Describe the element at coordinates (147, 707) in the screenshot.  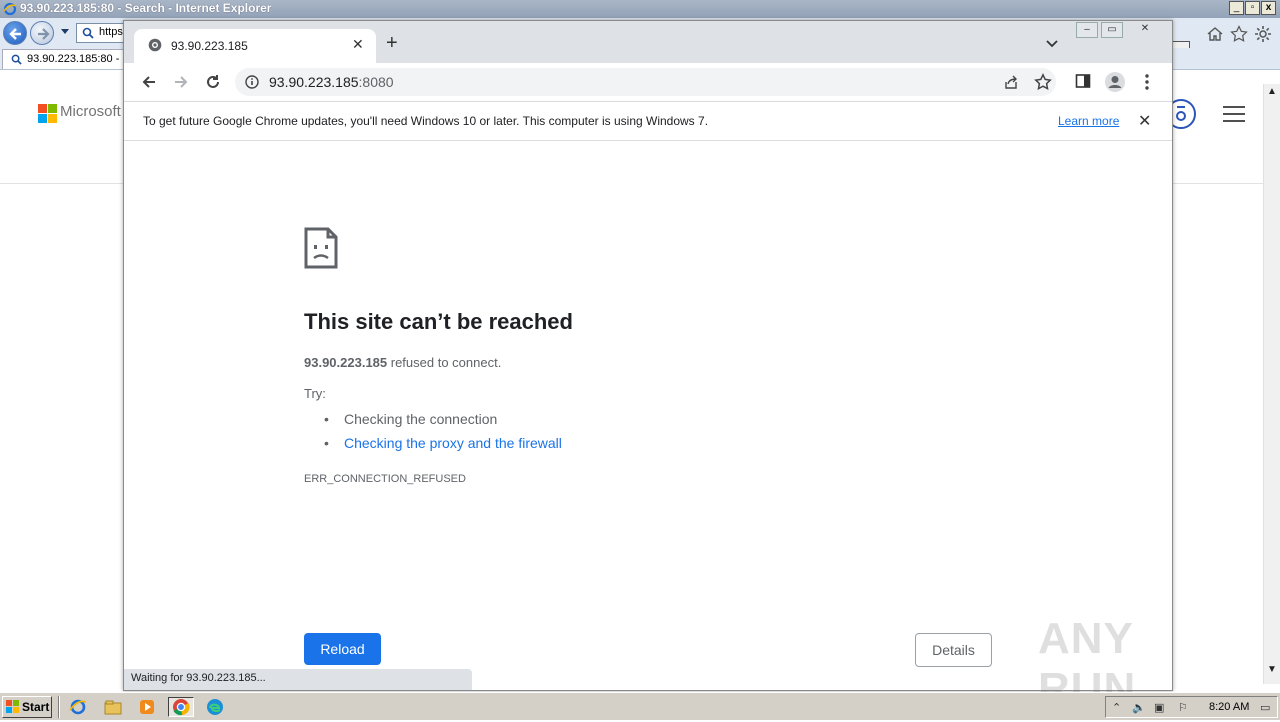
I see `media-player-taskbar-icon` at that location.